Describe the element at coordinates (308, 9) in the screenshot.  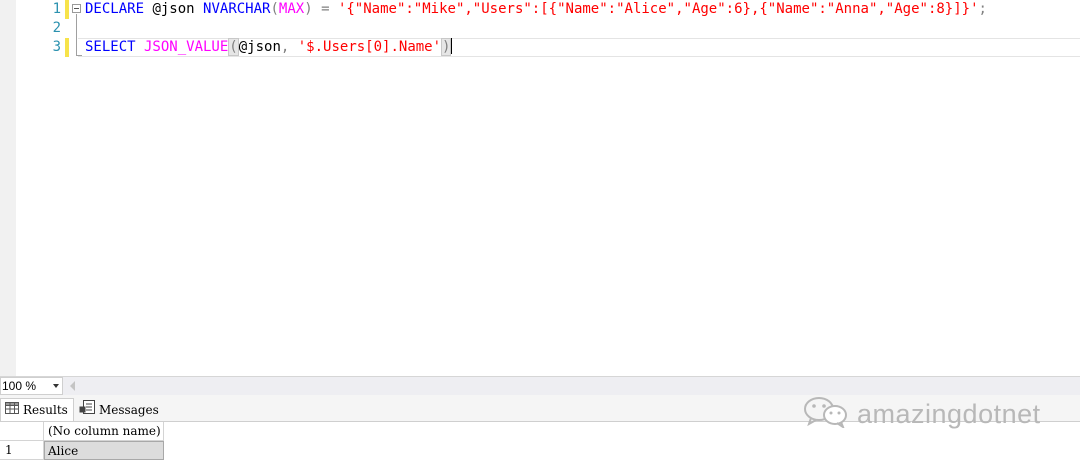
I see `paren-close: )` at that location.